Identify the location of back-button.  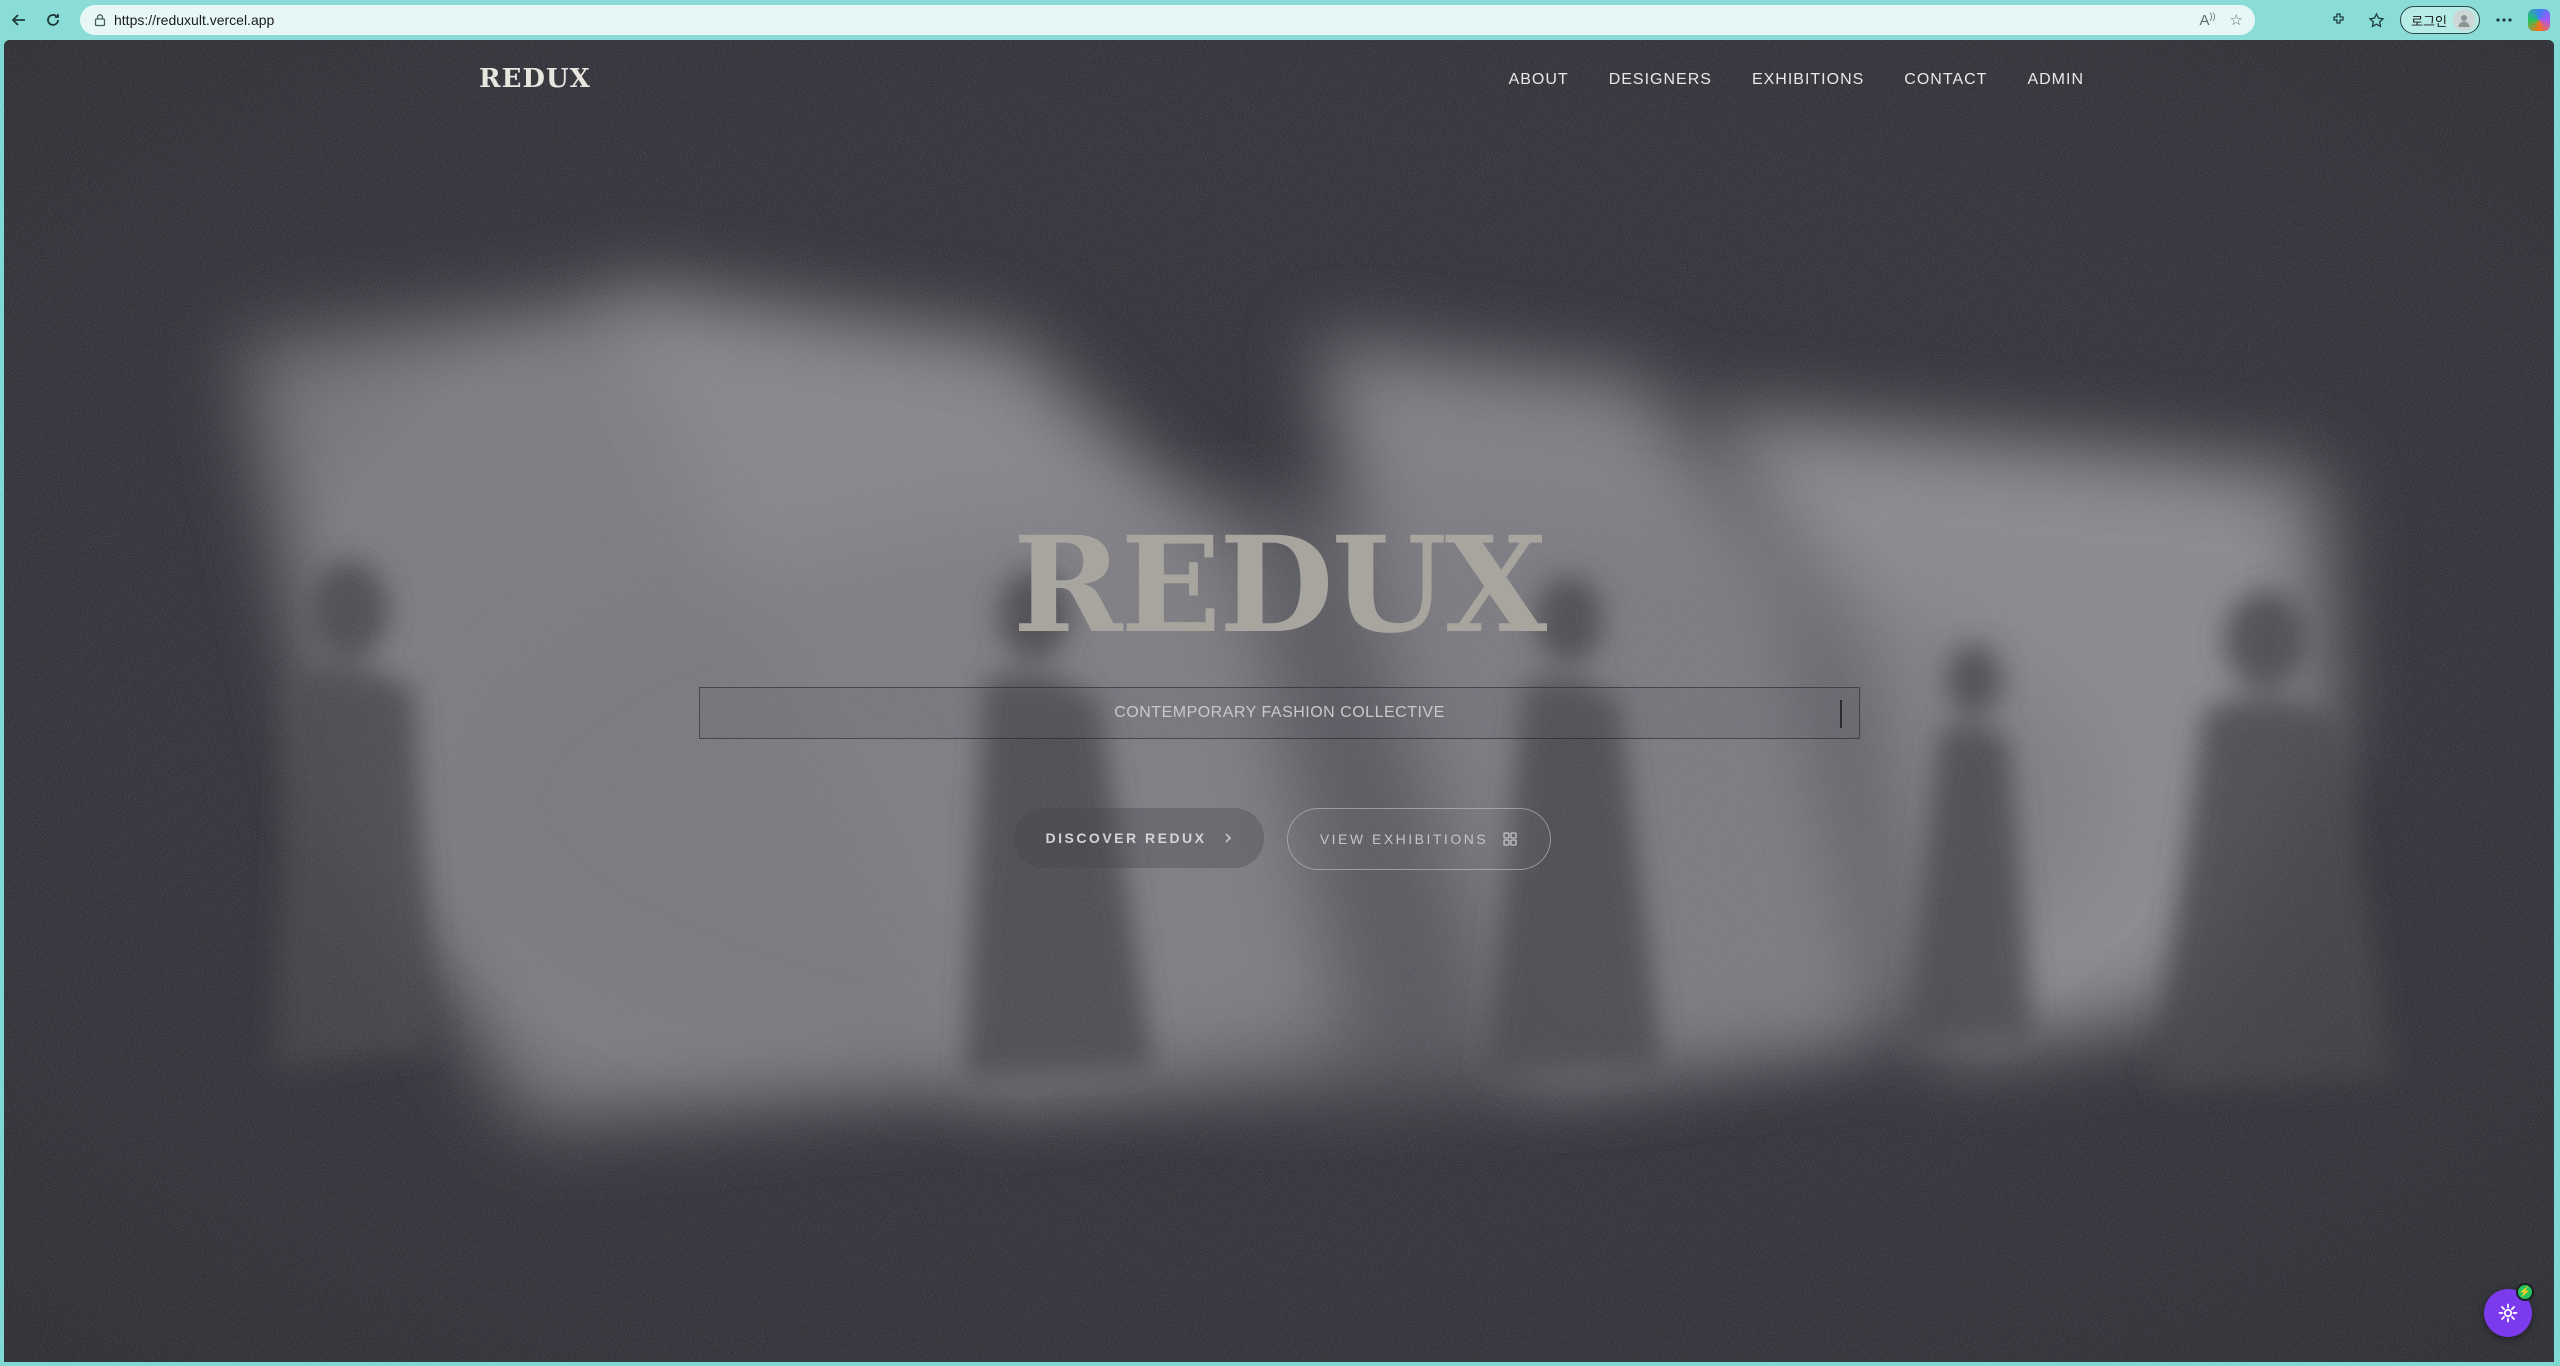
(19, 20).